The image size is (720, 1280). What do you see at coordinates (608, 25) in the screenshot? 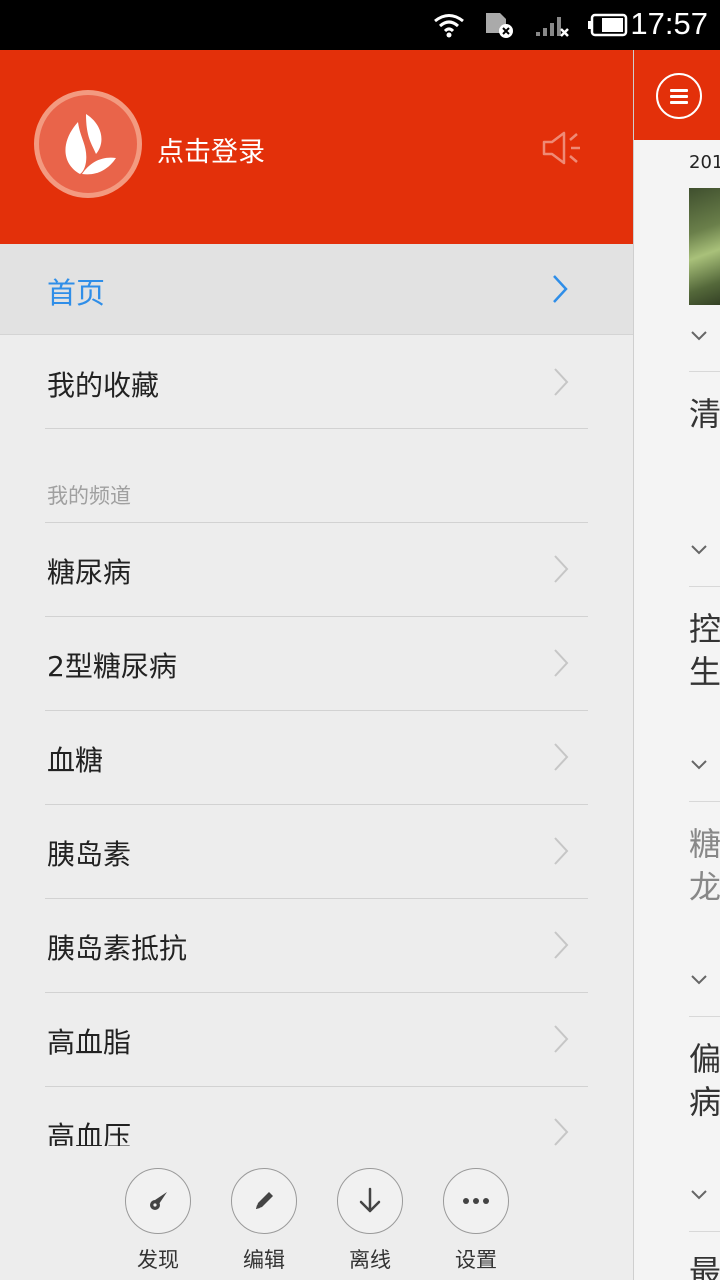
I see `battery-icon` at bounding box center [608, 25].